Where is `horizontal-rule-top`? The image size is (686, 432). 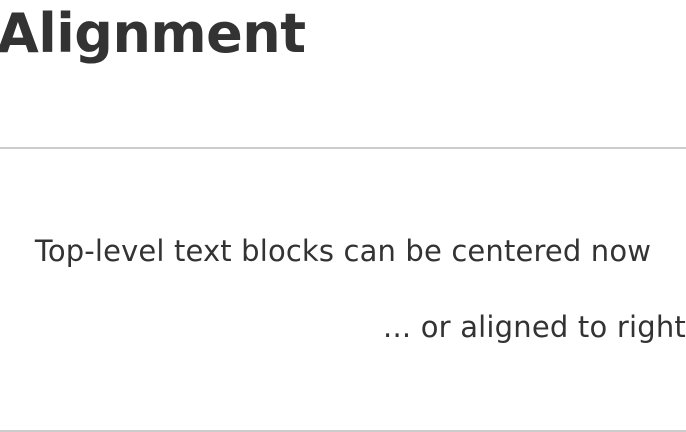 horizontal-rule-top is located at coordinates (343, 148).